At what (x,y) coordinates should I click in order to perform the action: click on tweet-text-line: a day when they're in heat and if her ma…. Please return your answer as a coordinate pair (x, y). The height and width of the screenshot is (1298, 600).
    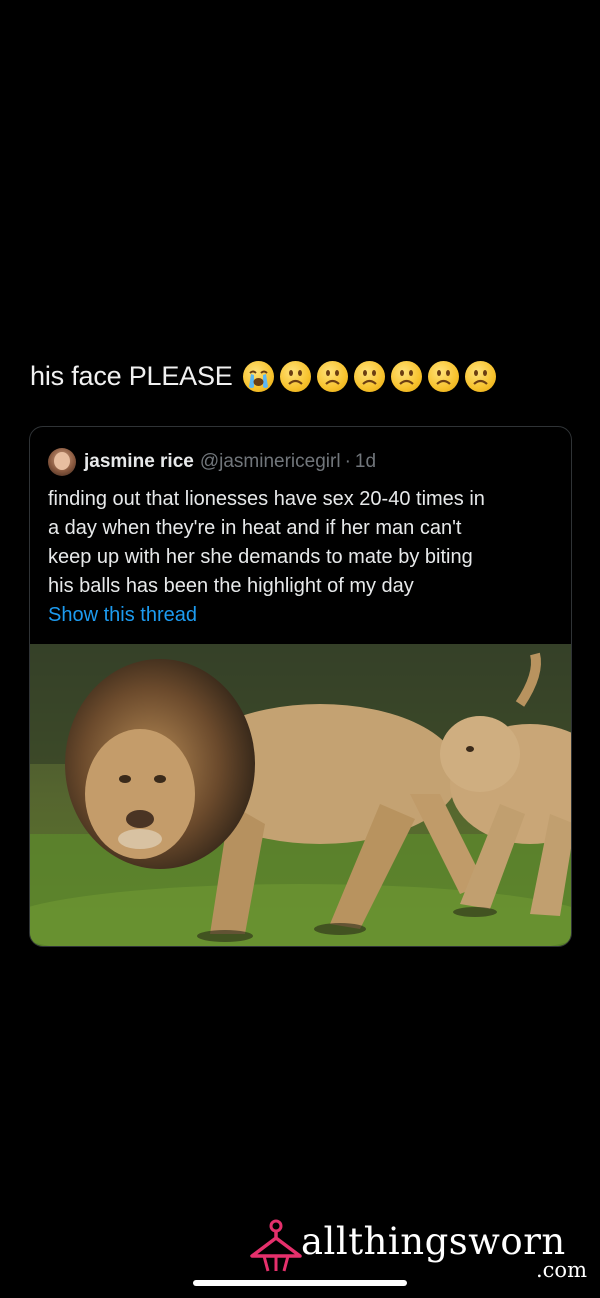
    Looking at the image, I should click on (255, 528).